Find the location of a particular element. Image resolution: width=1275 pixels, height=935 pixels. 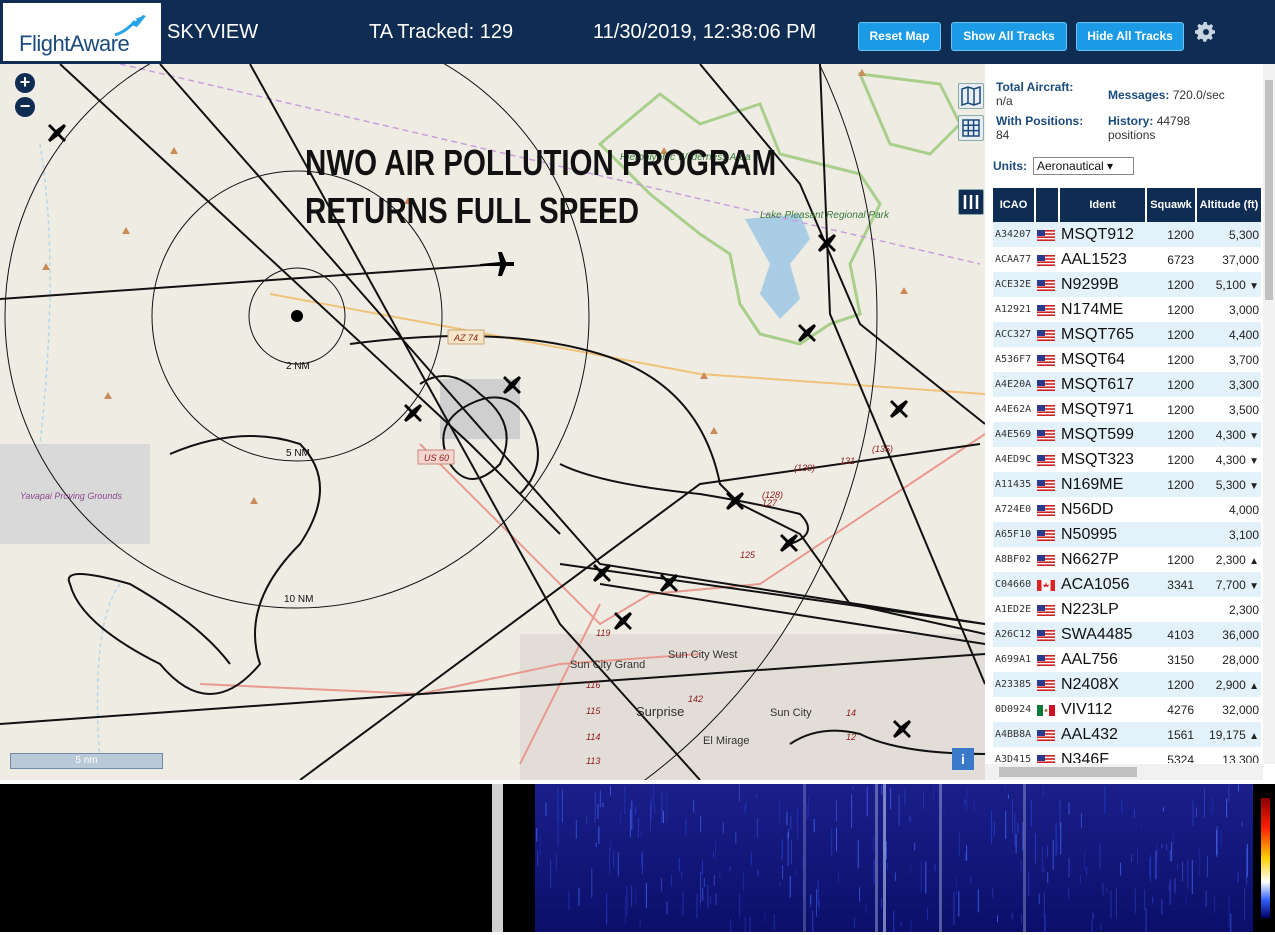

aircraft-row: ACAA77 AAL1523 6723 37,000 is located at coordinates (1127, 259).